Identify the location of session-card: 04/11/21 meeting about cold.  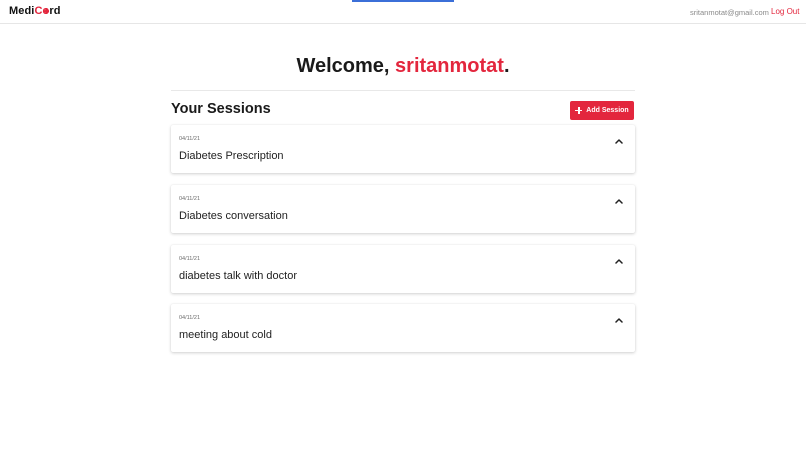
(403, 328).